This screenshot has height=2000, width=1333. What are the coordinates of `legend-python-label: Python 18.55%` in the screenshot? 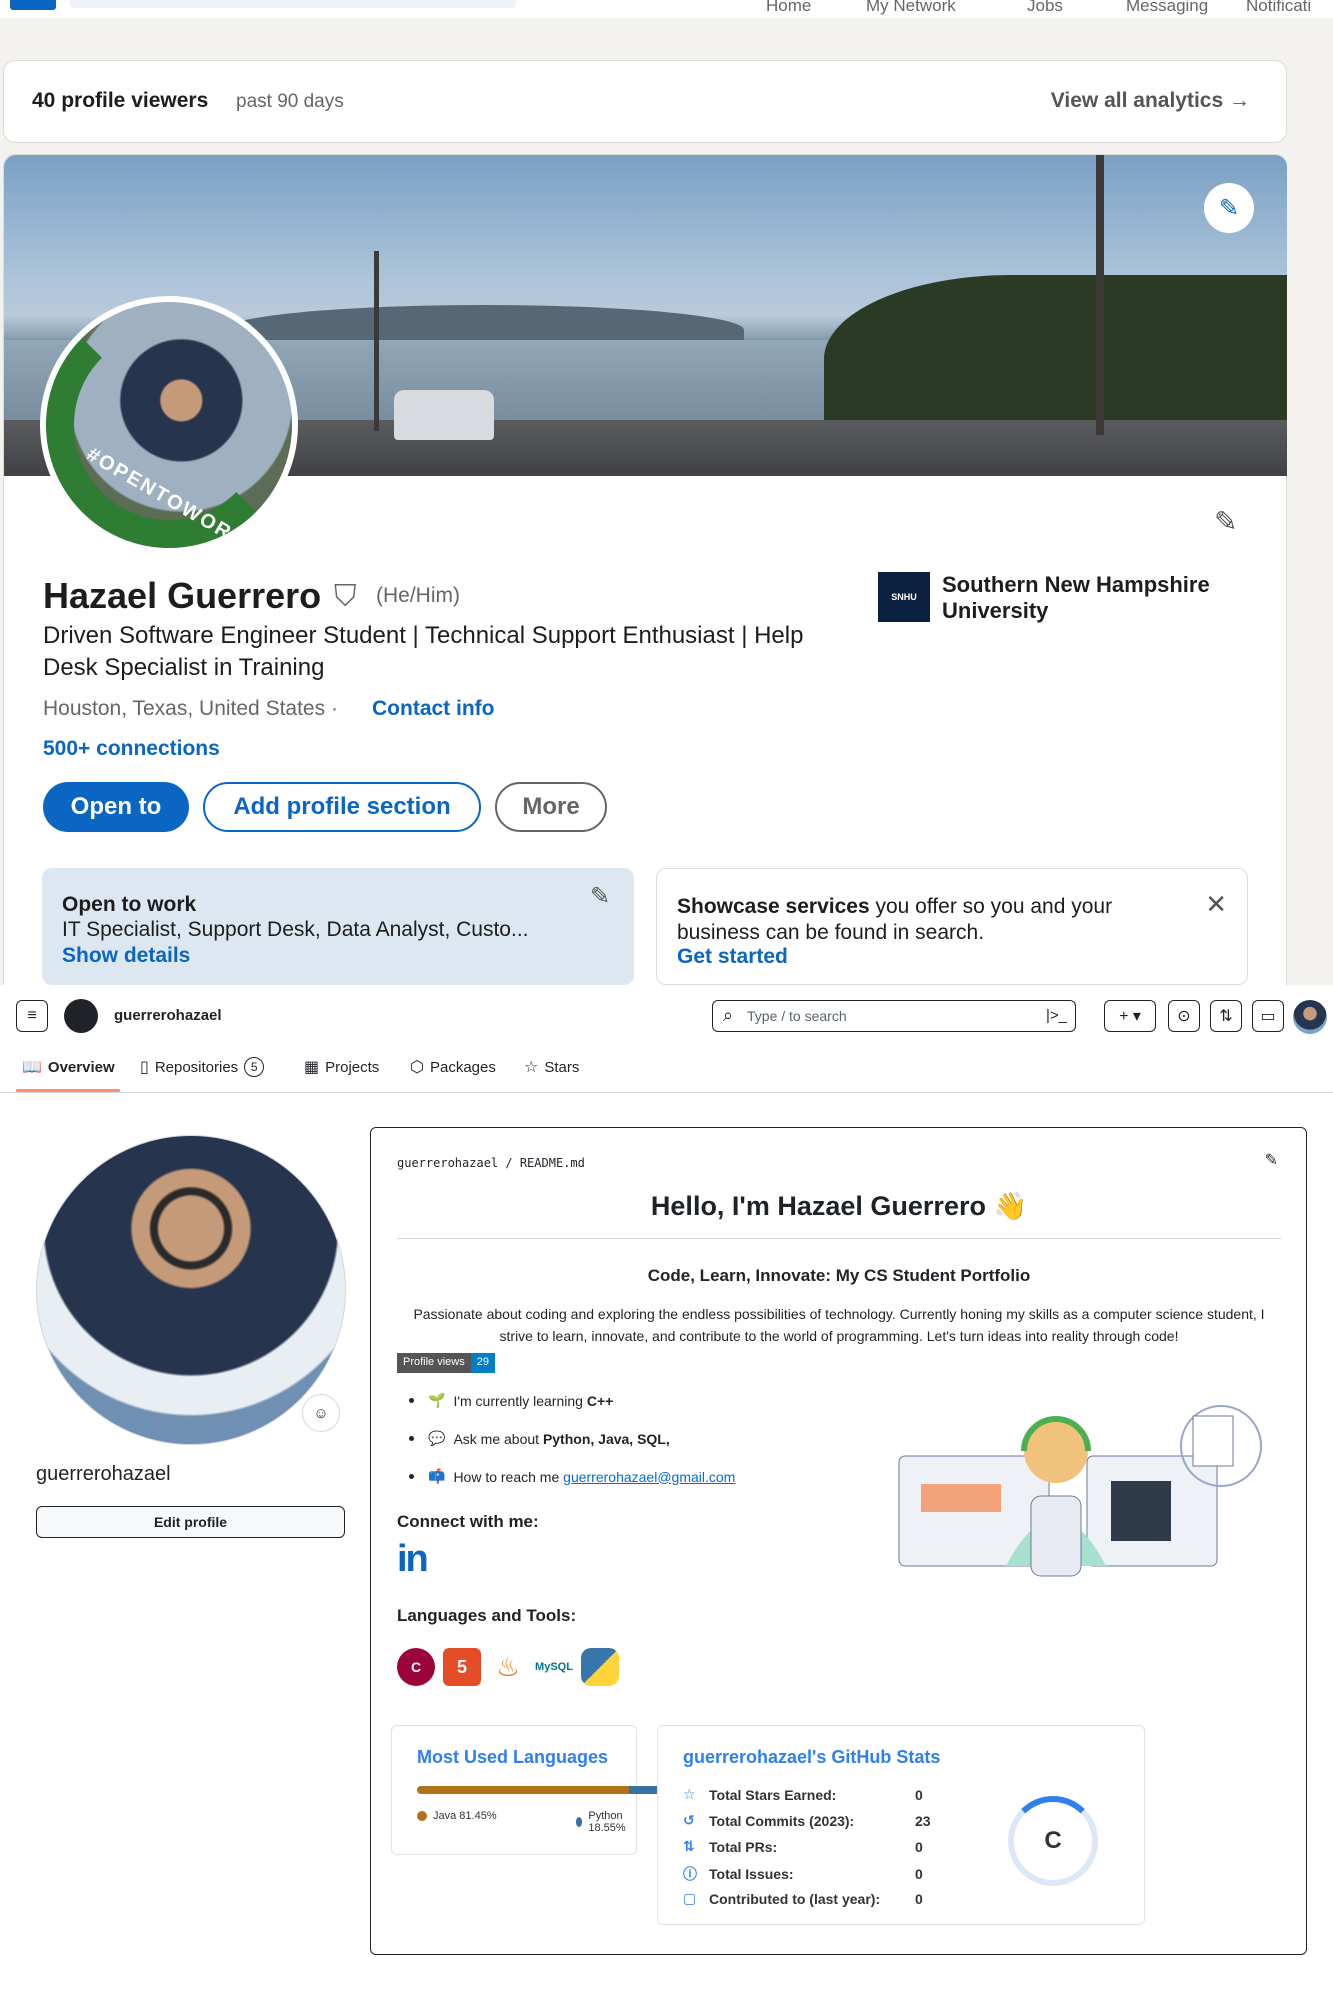 It's located at (607, 1822).